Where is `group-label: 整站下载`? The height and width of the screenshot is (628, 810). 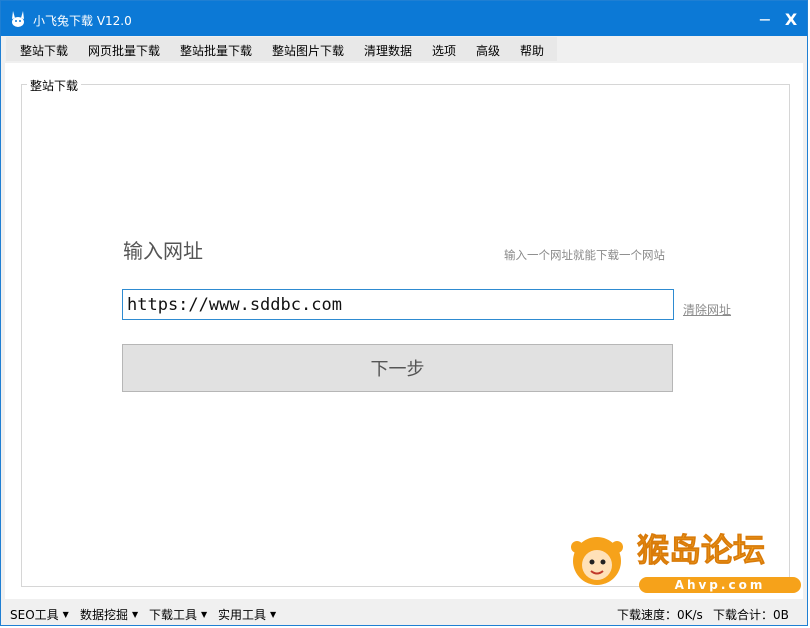
group-label: 整站下载 is located at coordinates (54, 85).